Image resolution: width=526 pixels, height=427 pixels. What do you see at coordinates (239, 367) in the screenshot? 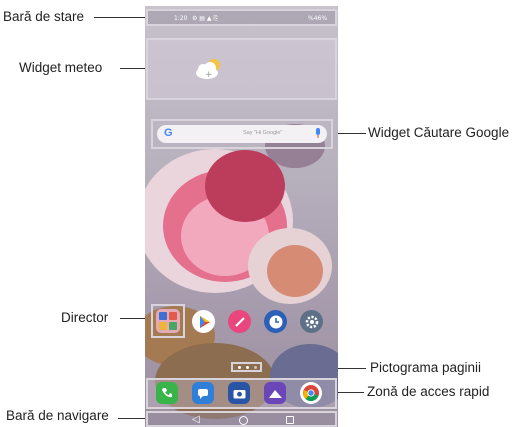
I see `page-dot-home` at bounding box center [239, 367].